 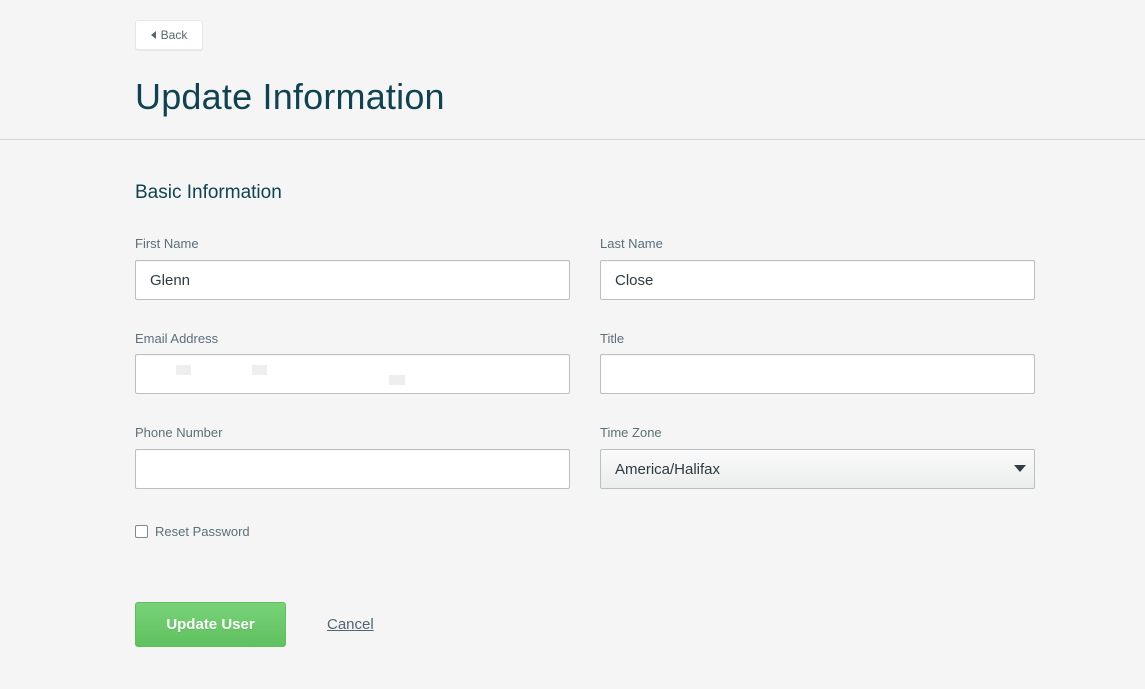 What do you see at coordinates (612, 338) in the screenshot?
I see `title-label: Title` at bounding box center [612, 338].